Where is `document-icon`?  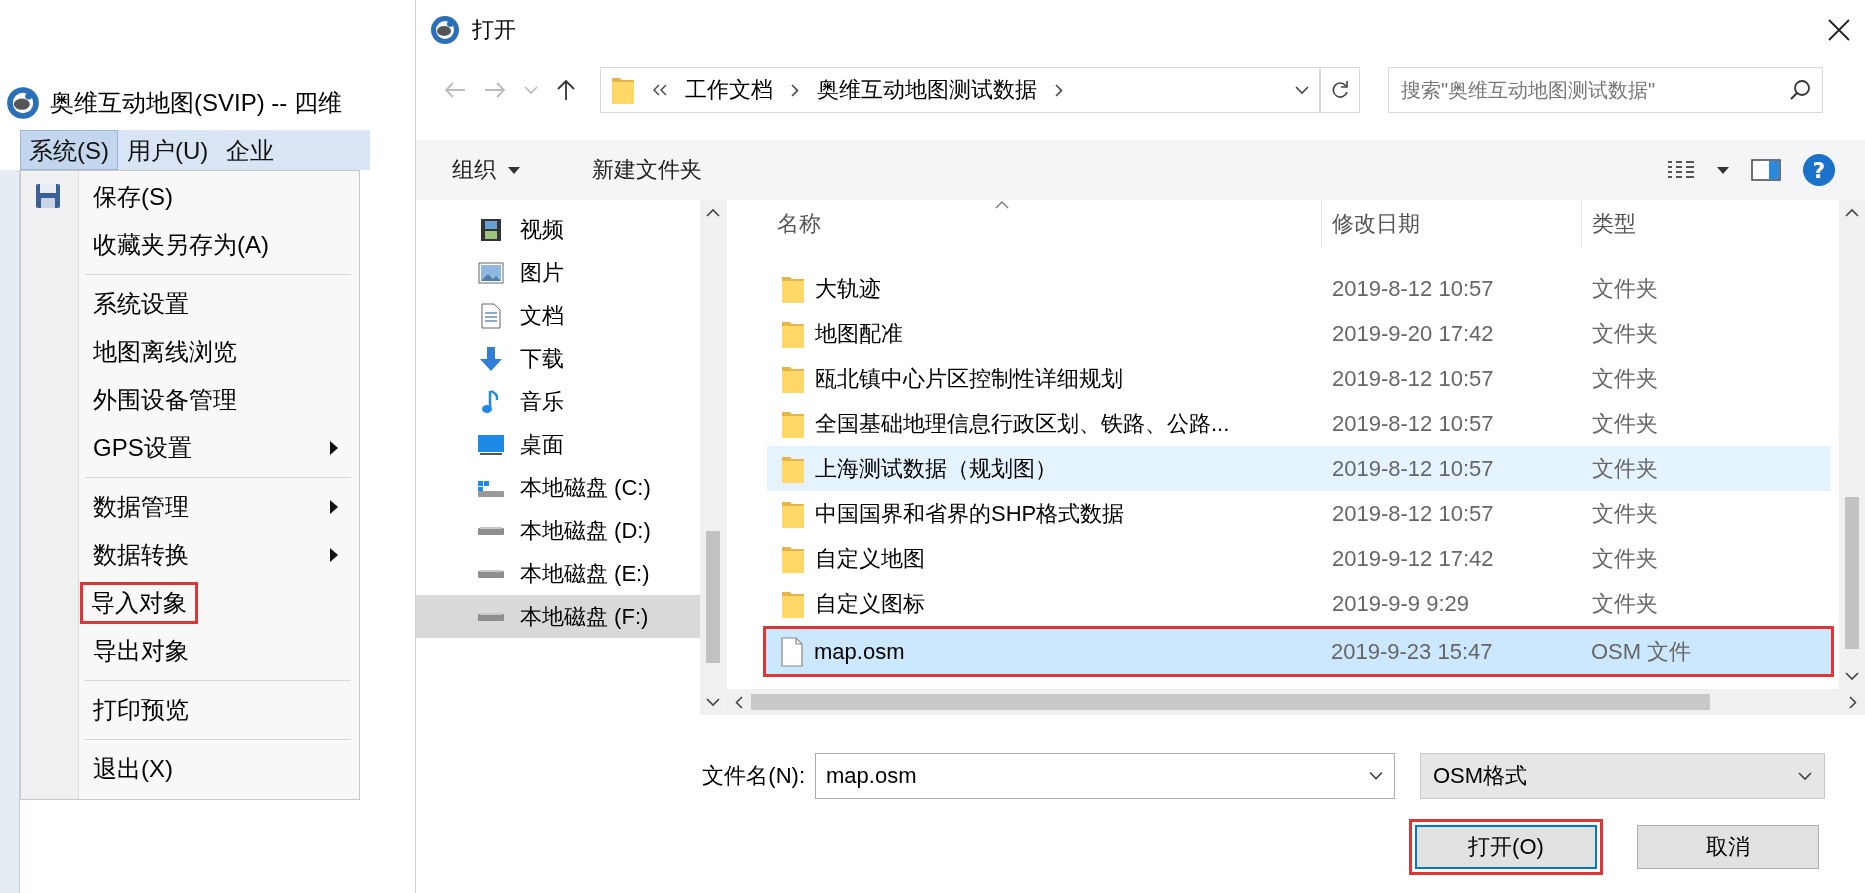 document-icon is located at coordinates (491, 315).